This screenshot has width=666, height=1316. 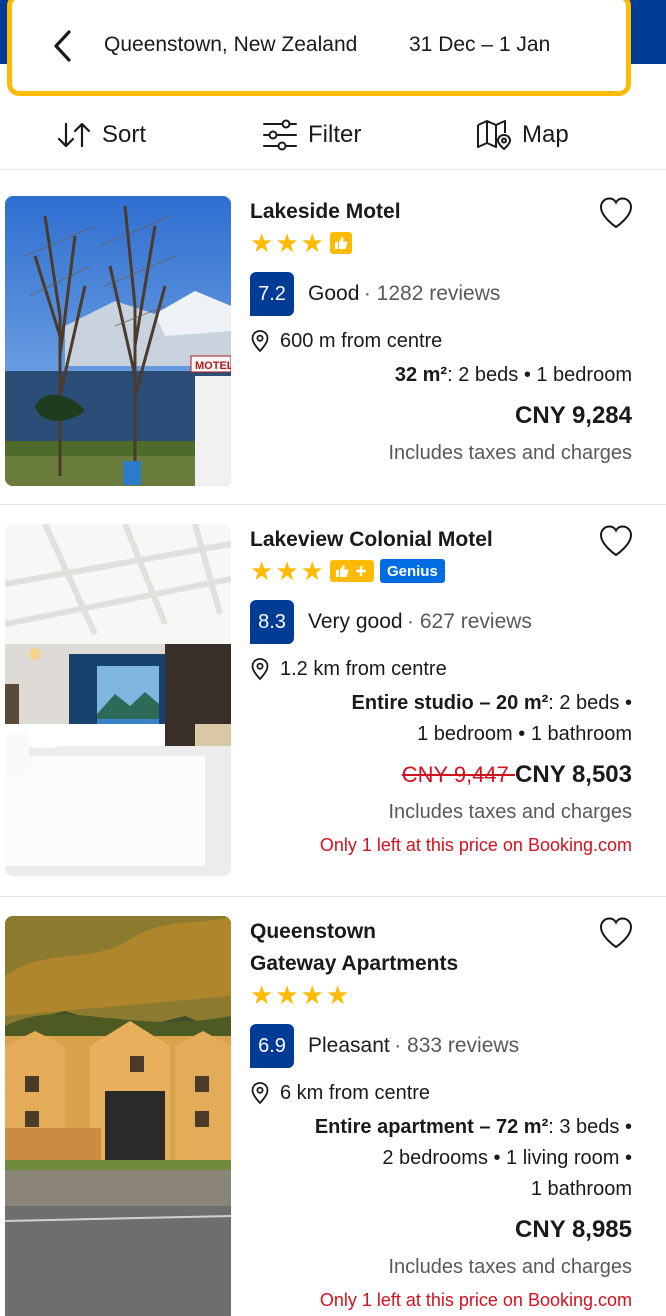 I want to click on review-count: · 627 reviews, so click(x=469, y=621).